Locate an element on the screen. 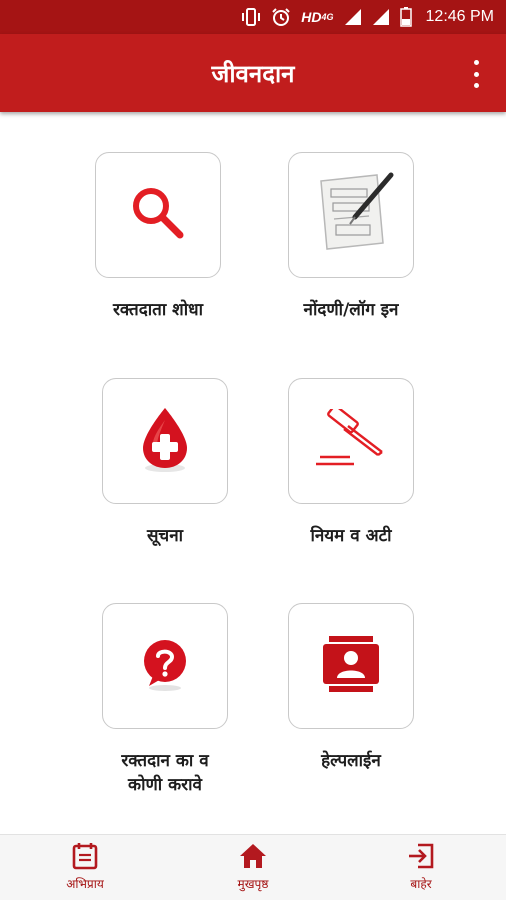 The height and width of the screenshot is (900, 506). menu-item-helpline: हेल्पलाईन is located at coordinates (351, 688).